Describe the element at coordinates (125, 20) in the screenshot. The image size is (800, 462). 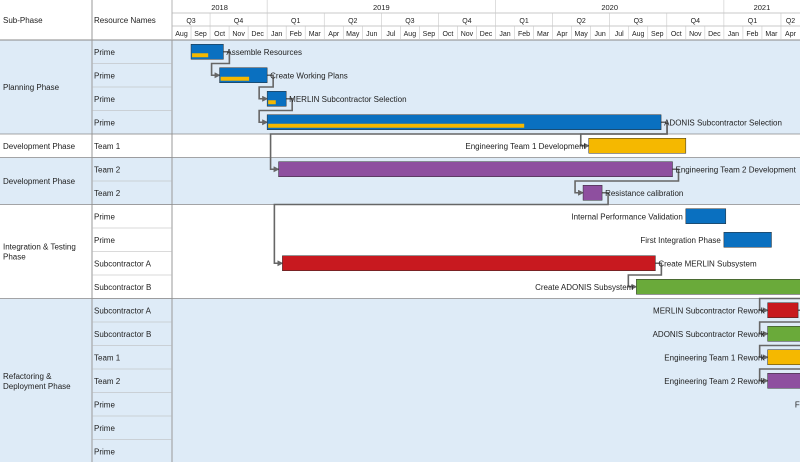
I see `resource-column-header: Resource Names` at that location.